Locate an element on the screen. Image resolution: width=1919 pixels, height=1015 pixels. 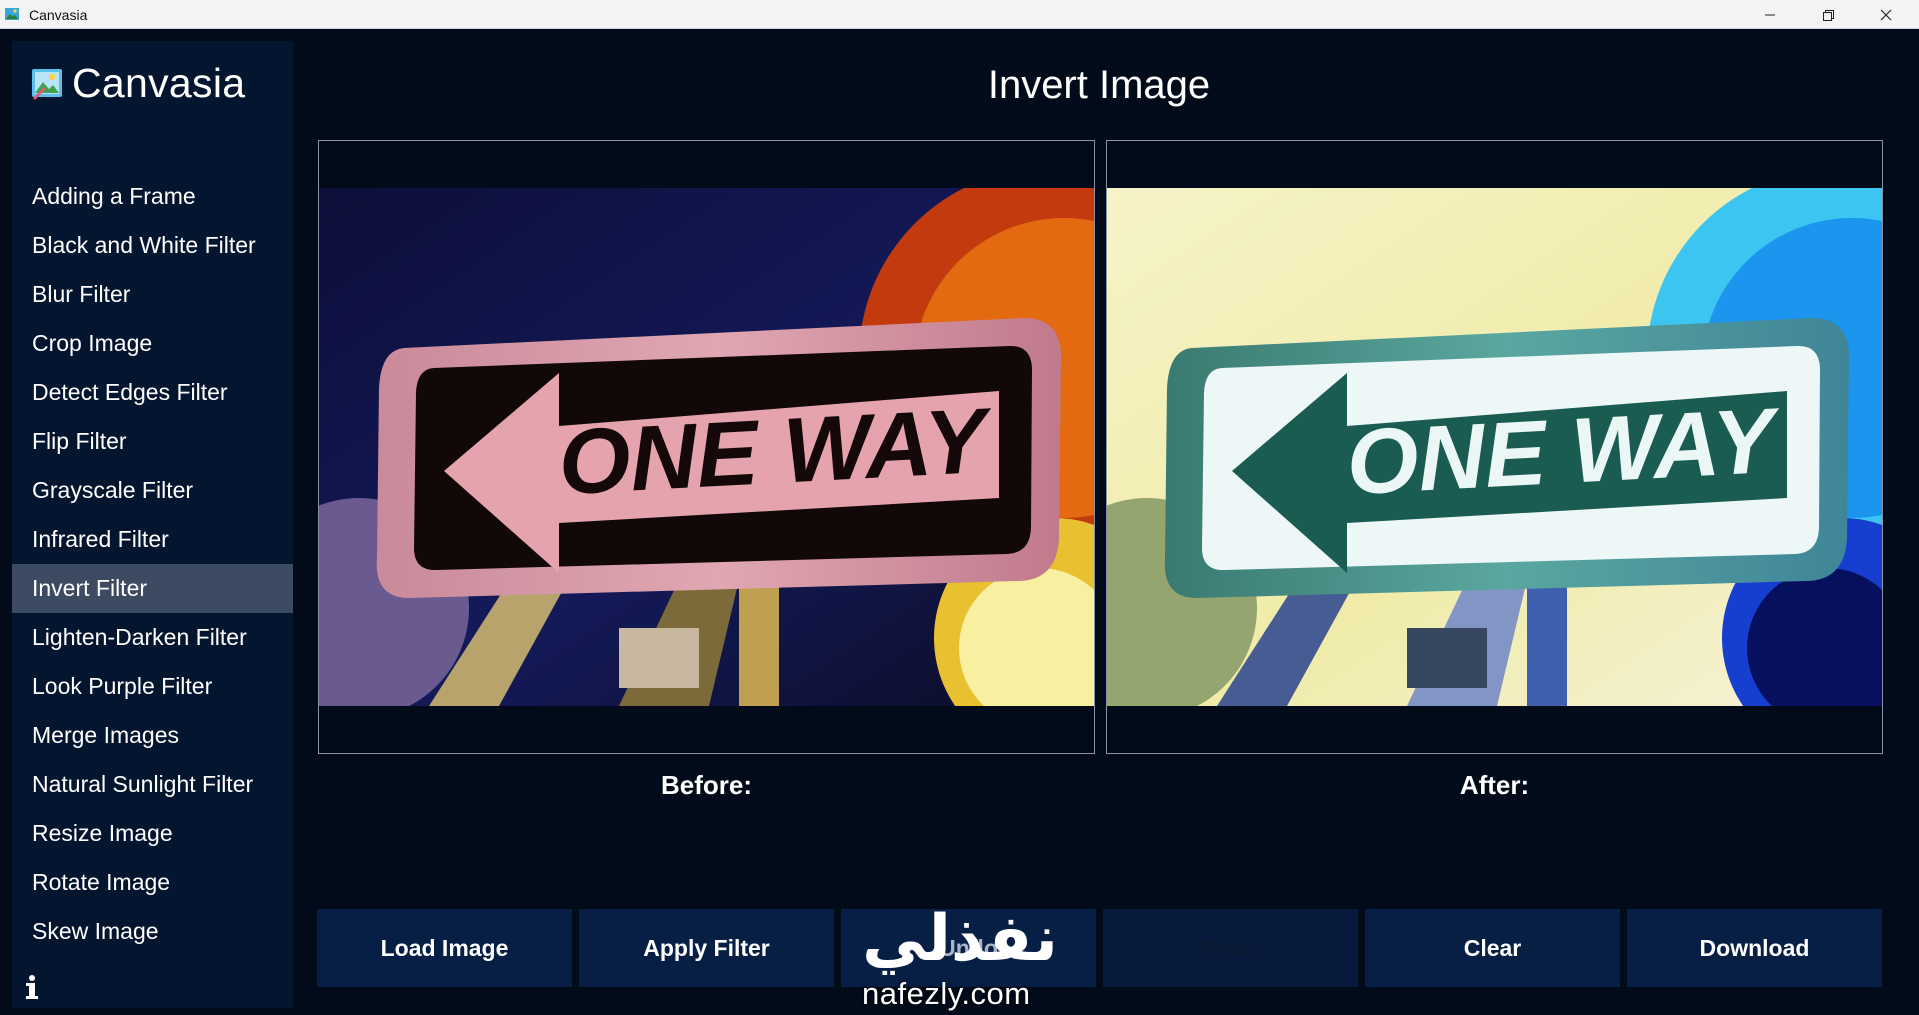
minimize-button is located at coordinates (1770, 14).